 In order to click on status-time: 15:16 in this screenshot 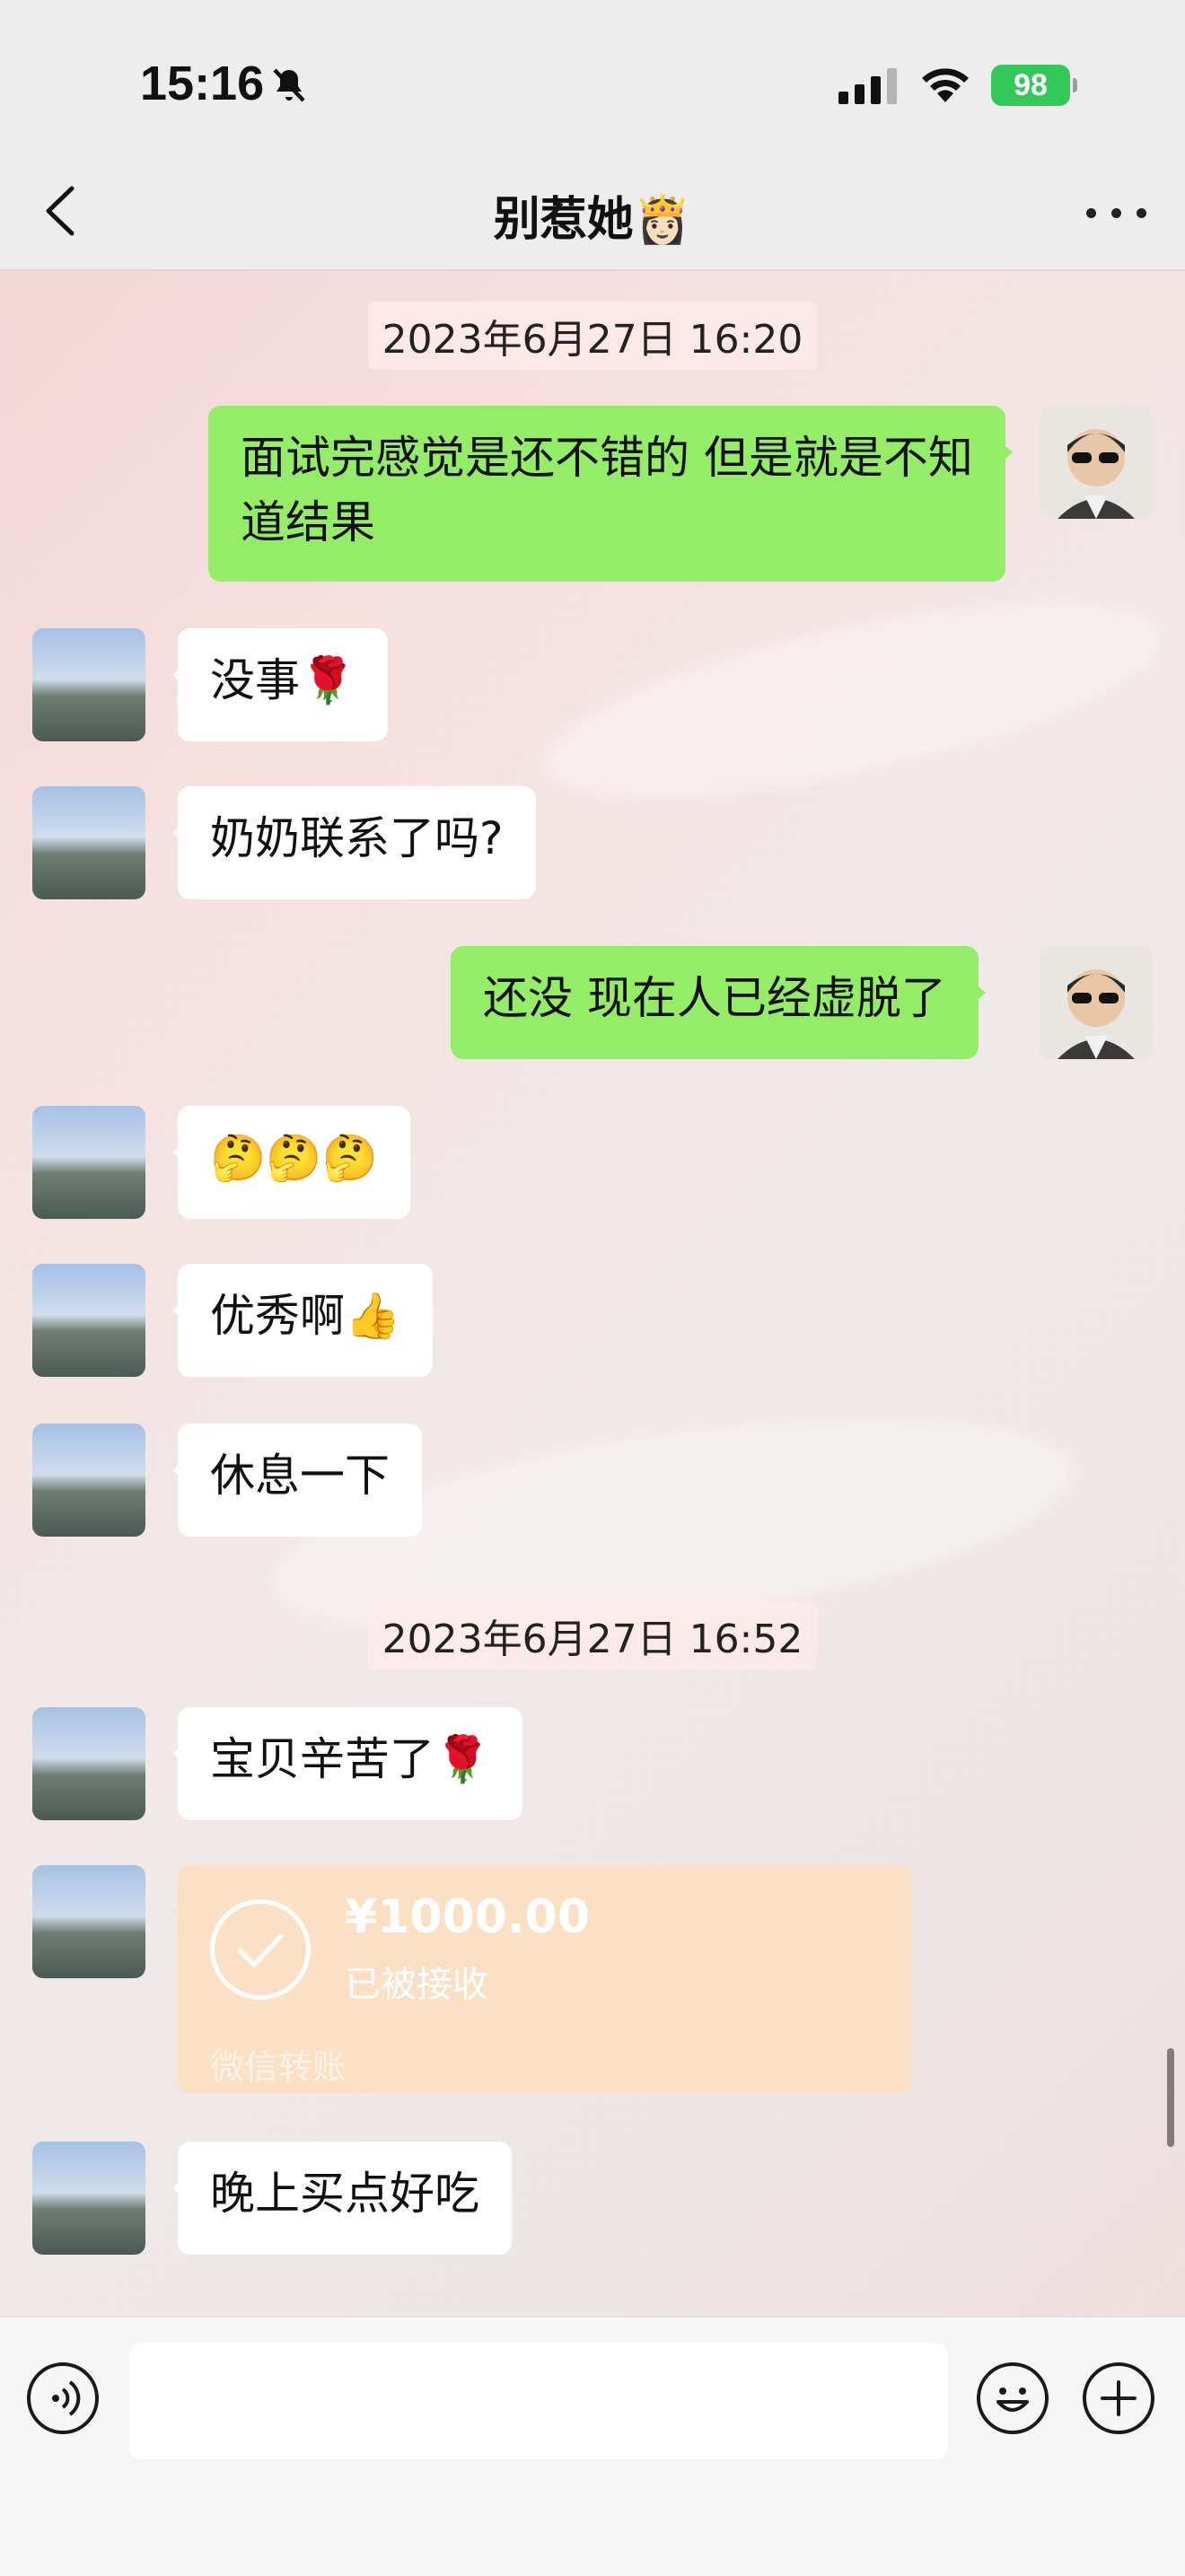, I will do `click(202, 83)`.